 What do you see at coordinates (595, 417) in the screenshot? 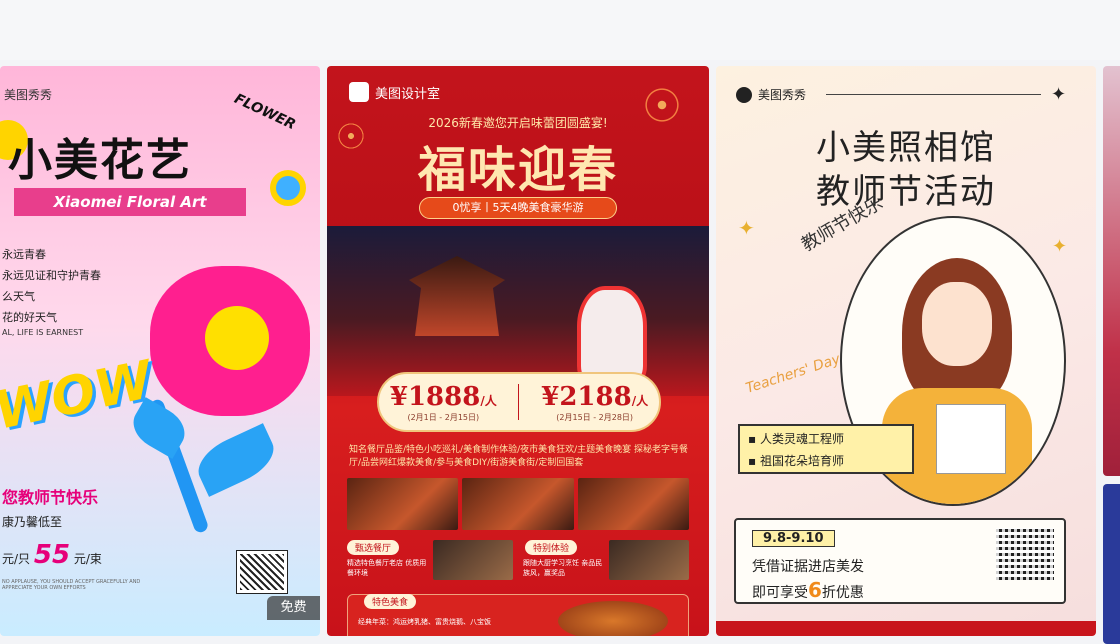
I see `price-dates: (2月15日 - 2月28日)` at bounding box center [595, 417].